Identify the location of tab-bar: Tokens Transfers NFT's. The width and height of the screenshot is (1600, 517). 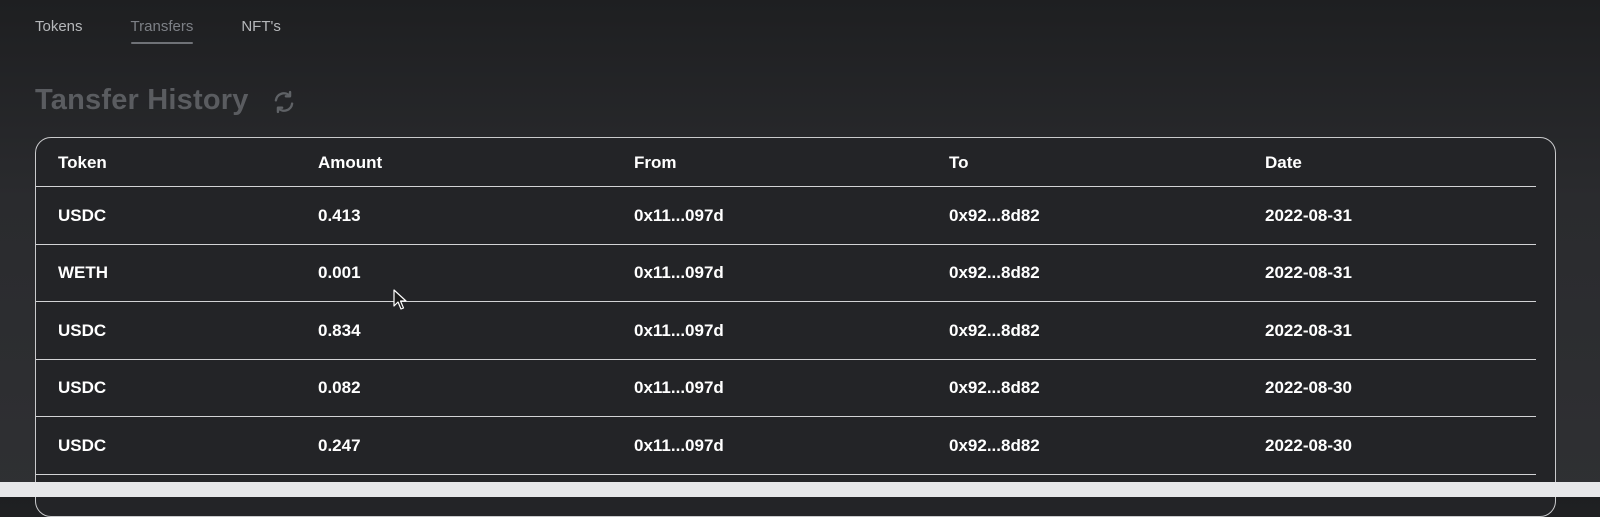
(158, 25).